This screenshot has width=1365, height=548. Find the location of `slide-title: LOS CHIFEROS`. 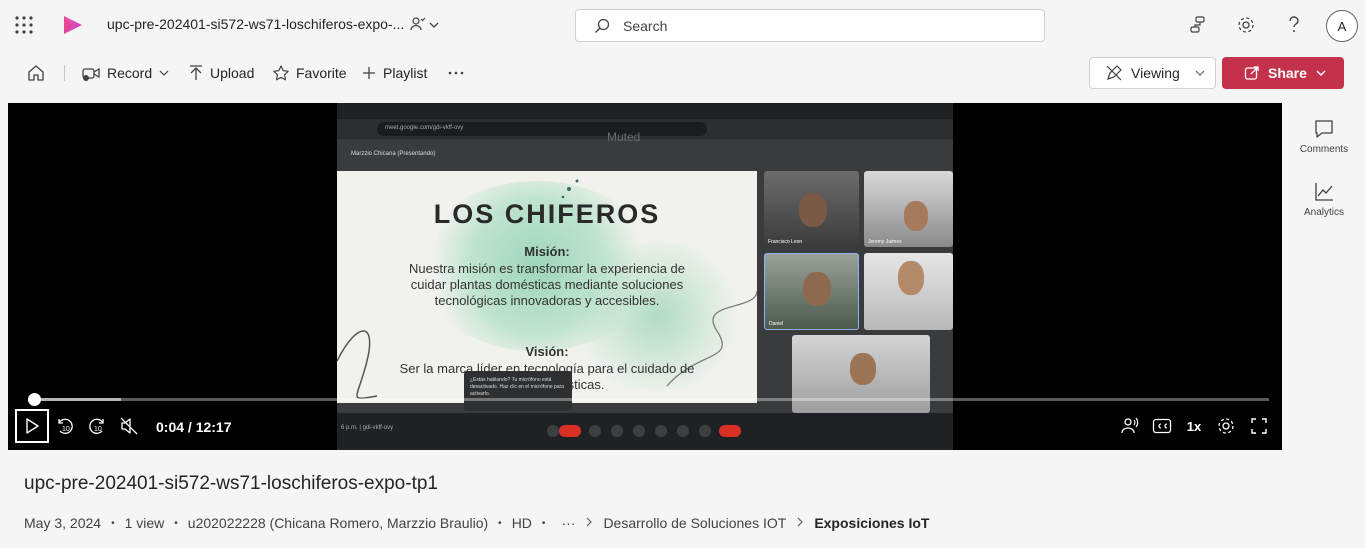

slide-title: LOS CHIFEROS is located at coordinates (547, 214).